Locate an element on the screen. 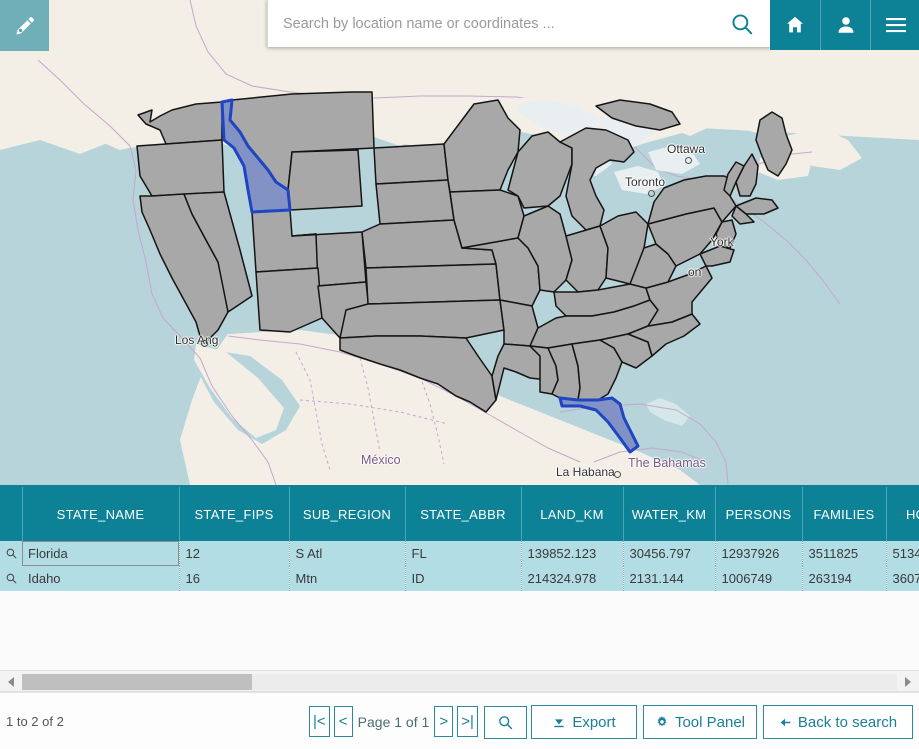  column-header-sub-region: SUB_REGION is located at coordinates (347, 514).